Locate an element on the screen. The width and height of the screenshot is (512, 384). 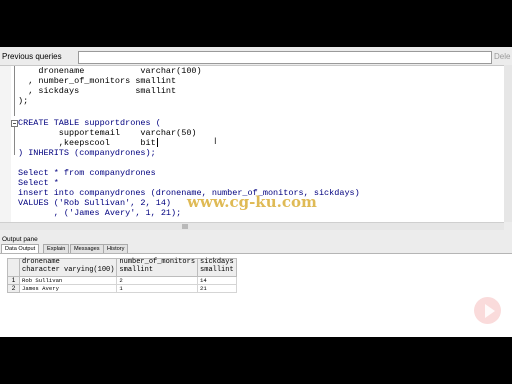
mouse-ibeam-icon: I is located at coordinates (215, 142).